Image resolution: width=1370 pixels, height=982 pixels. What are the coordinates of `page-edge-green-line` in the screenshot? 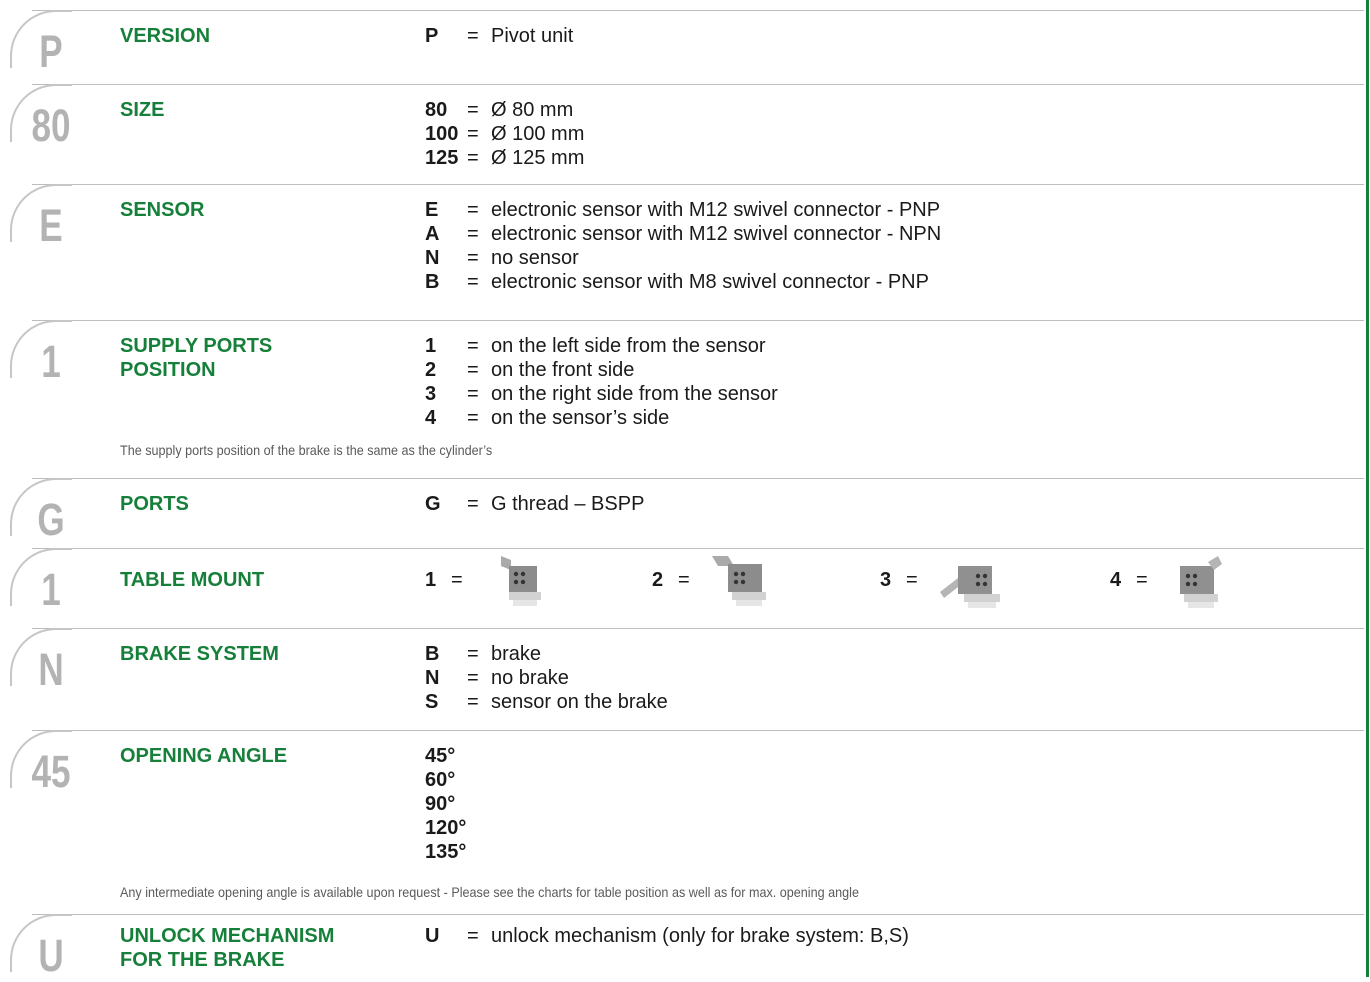 It's located at (1367, 488).